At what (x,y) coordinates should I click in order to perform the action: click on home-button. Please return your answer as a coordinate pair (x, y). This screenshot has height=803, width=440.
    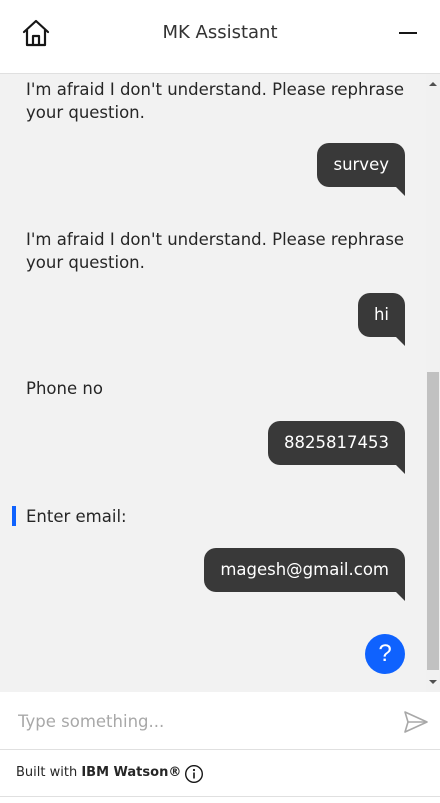
    Looking at the image, I should click on (36, 33).